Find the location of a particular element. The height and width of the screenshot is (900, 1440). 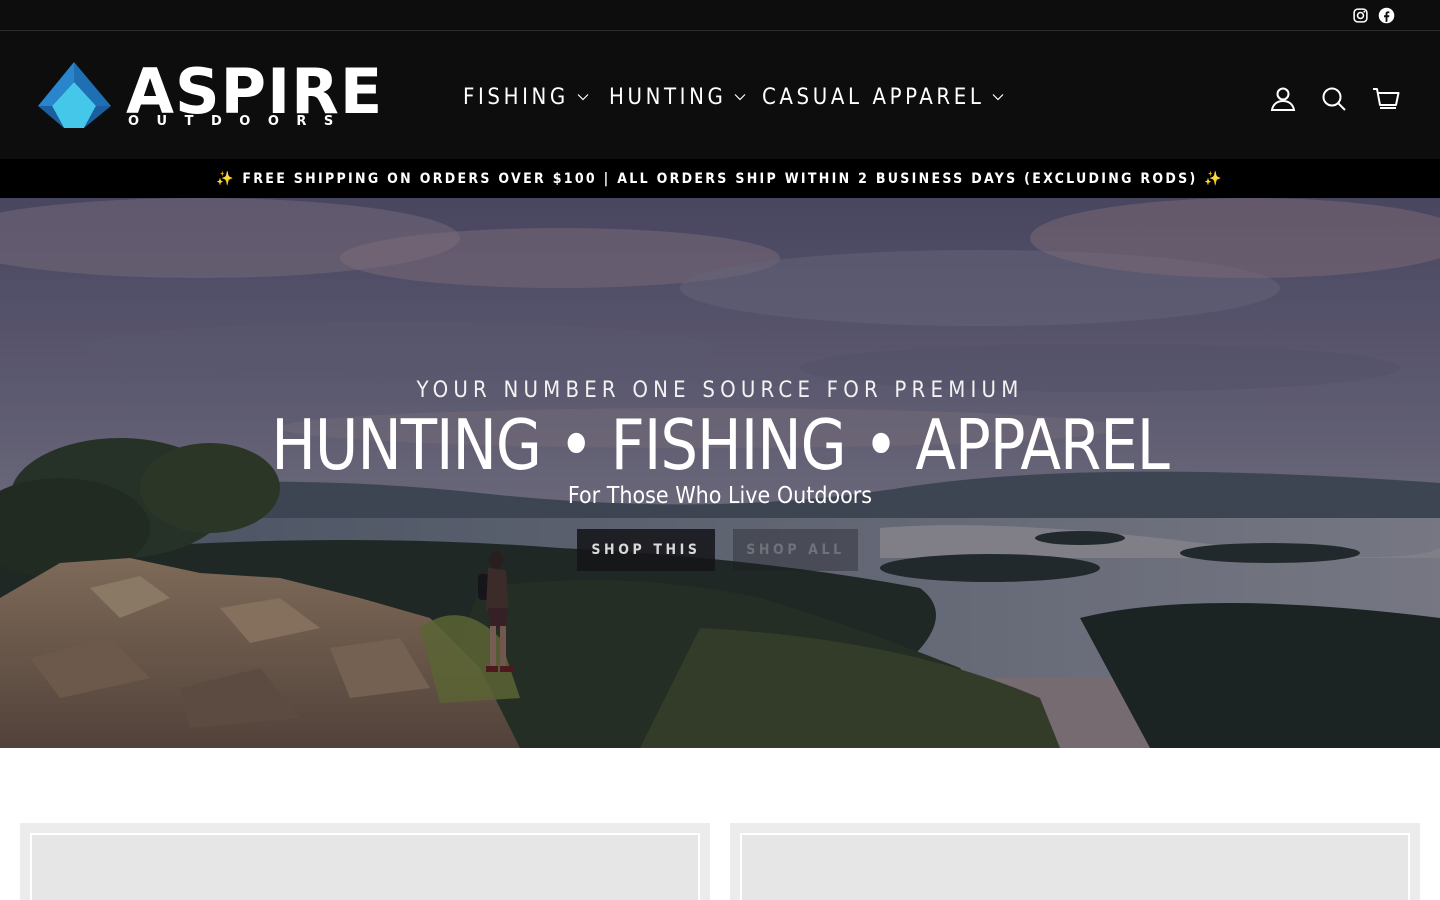

user-icon is located at coordinates (1283, 99).